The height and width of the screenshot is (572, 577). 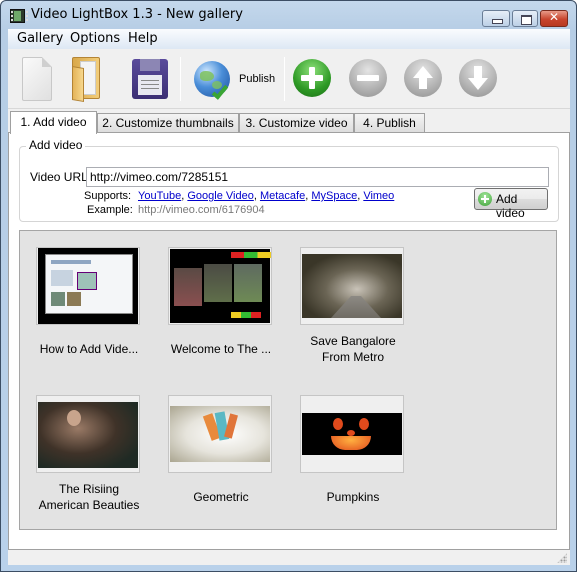 What do you see at coordinates (478, 84) in the screenshot?
I see `arrow-down-icon` at bounding box center [478, 84].